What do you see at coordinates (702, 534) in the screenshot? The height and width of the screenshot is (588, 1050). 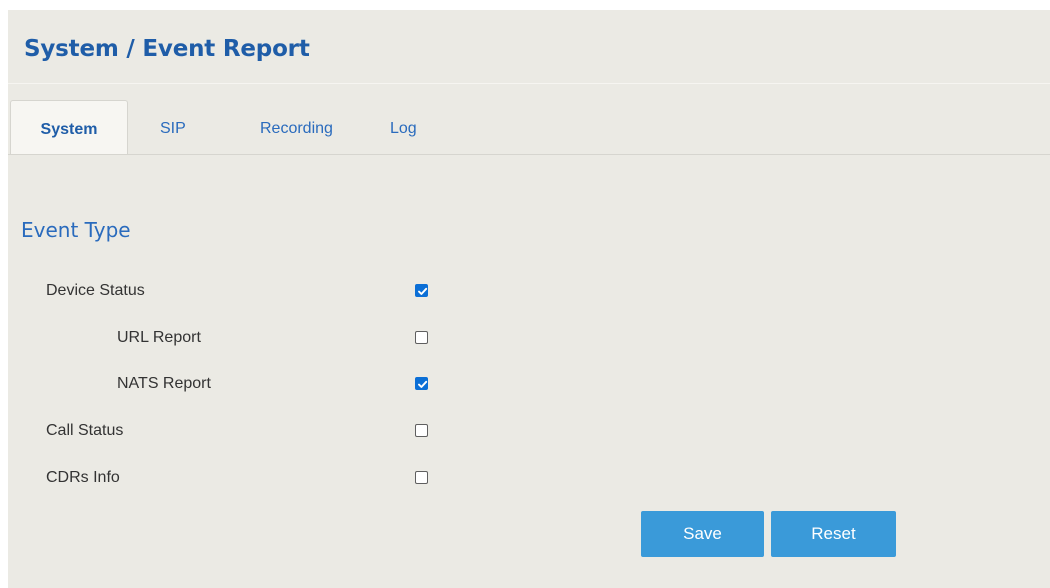 I see `save-button: Save` at bounding box center [702, 534].